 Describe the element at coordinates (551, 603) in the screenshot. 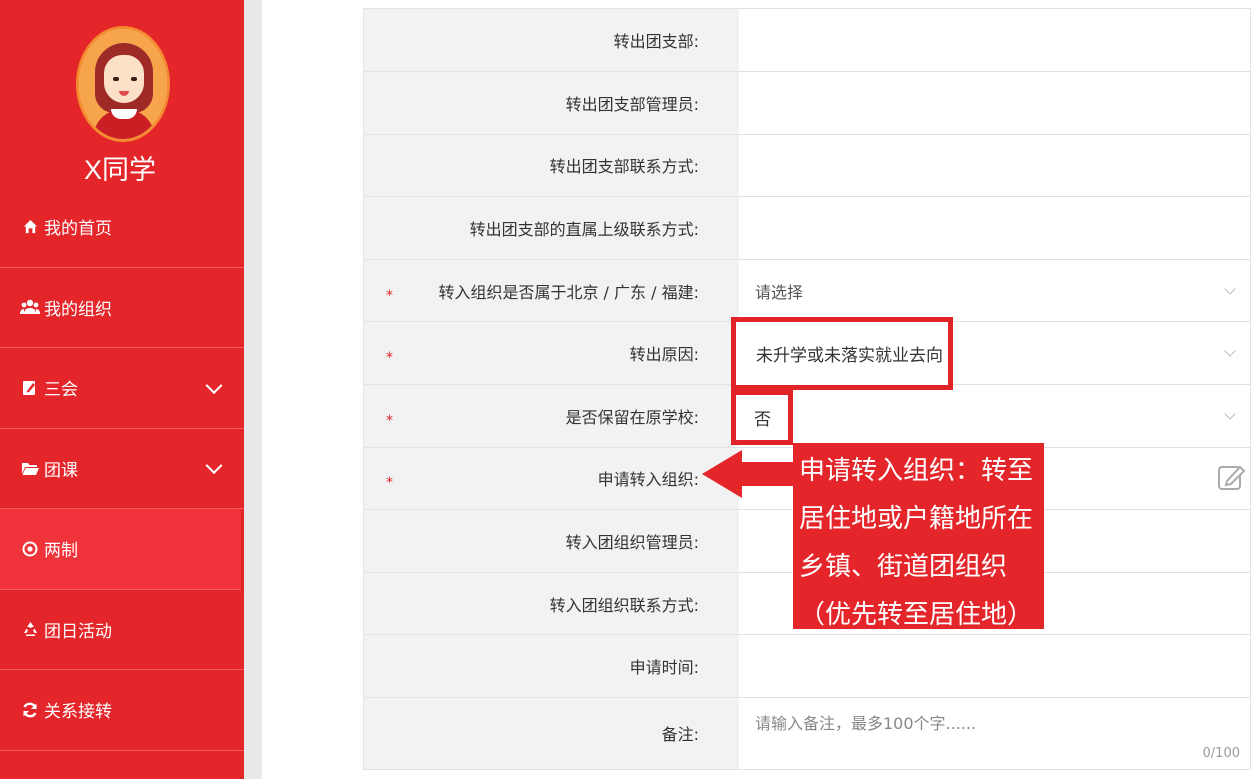

I see `field-label: 转入团组织联系方式:` at that location.